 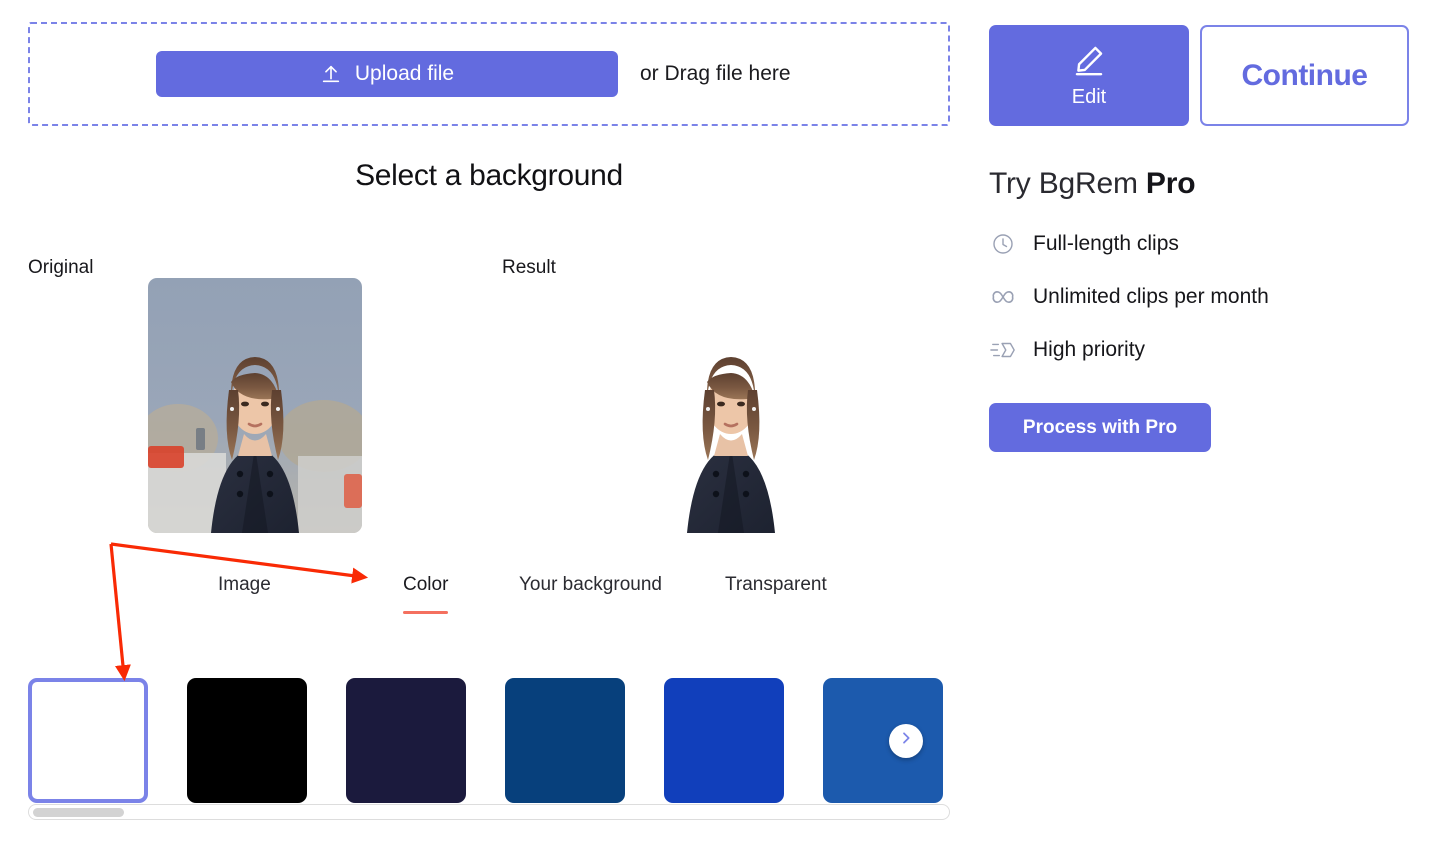 I want to click on continue-button: Continue, so click(x=1304, y=75).